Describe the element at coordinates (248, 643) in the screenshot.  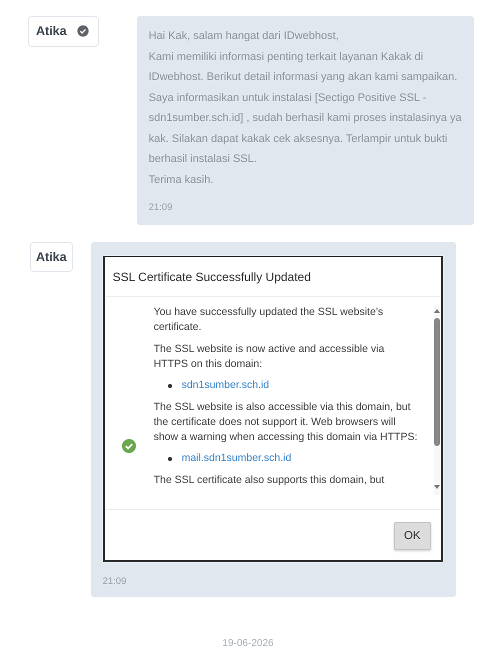
I see `date-label: 19-06-2026` at that location.